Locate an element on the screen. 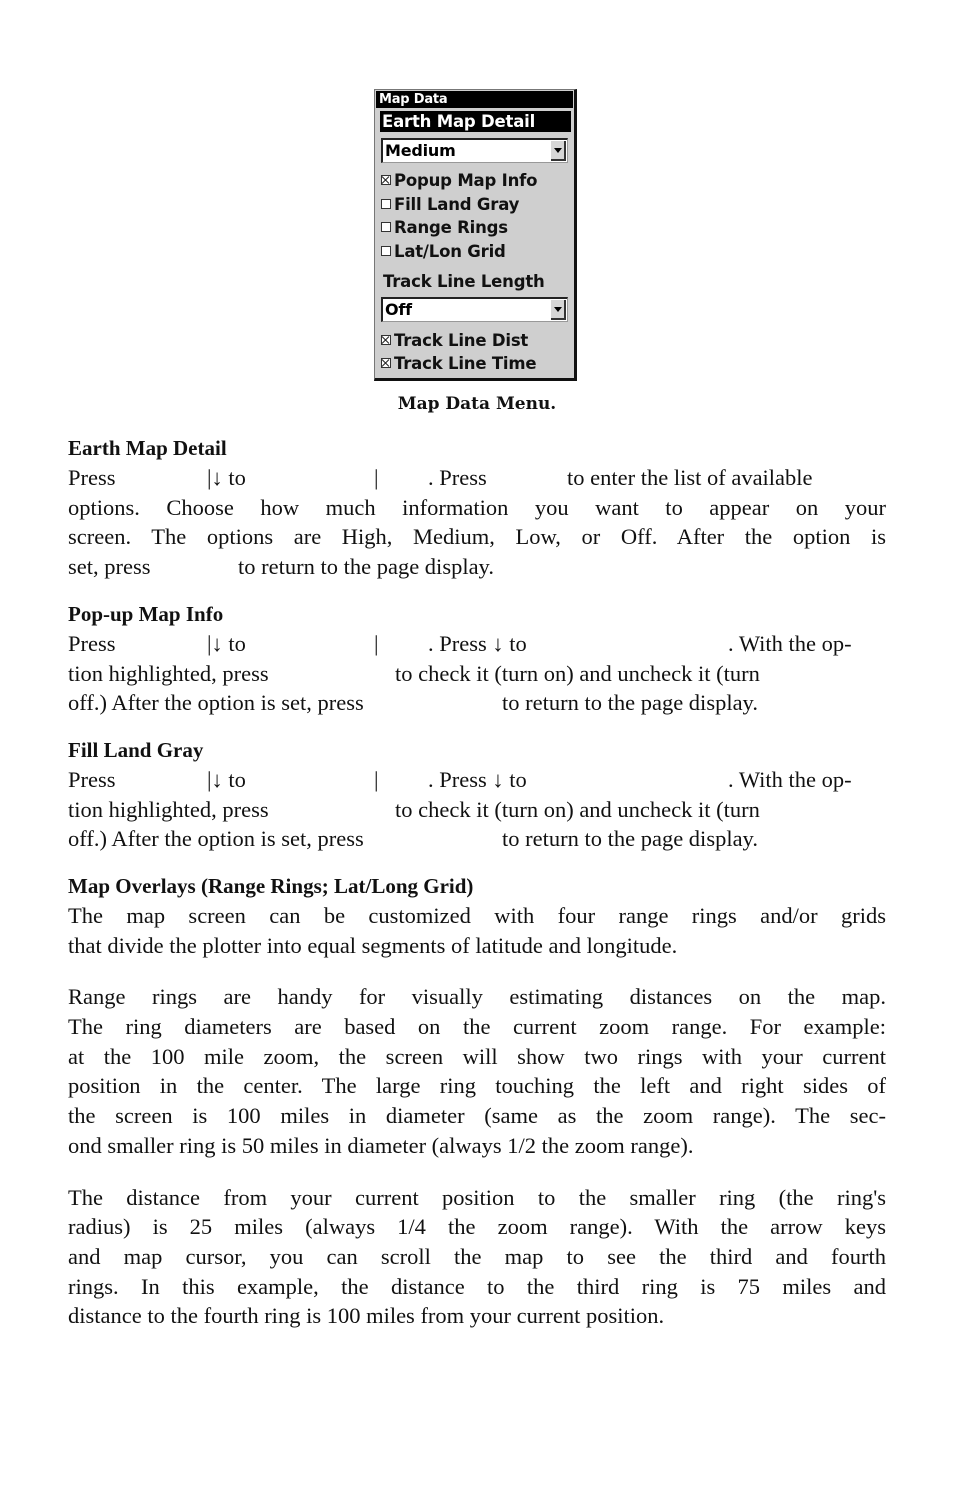 Image resolution: width=954 pixels, height=1487 pixels. track-line-length-dropdown: Off is located at coordinates (474, 309).